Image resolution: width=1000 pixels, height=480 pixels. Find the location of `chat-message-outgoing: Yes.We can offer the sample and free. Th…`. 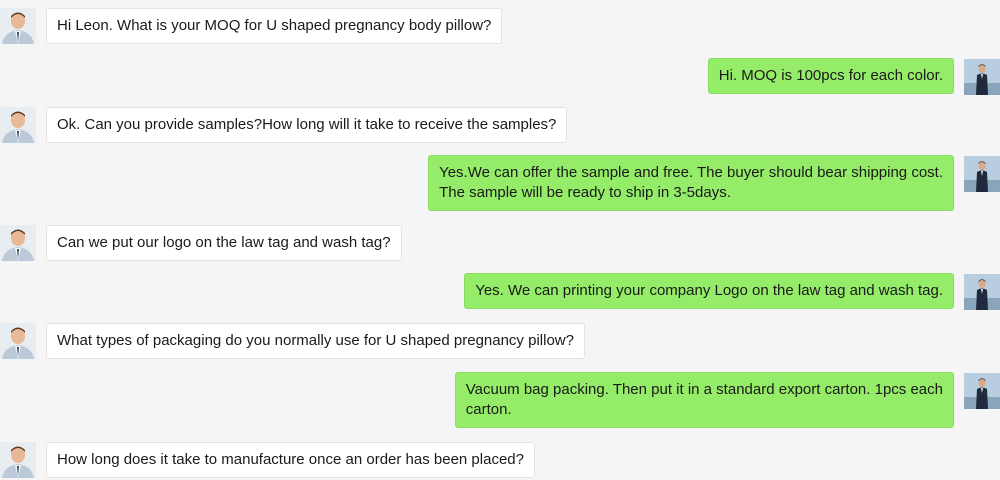

chat-message-outgoing: Yes.We can offer the sample and free. Th… is located at coordinates (500, 182).